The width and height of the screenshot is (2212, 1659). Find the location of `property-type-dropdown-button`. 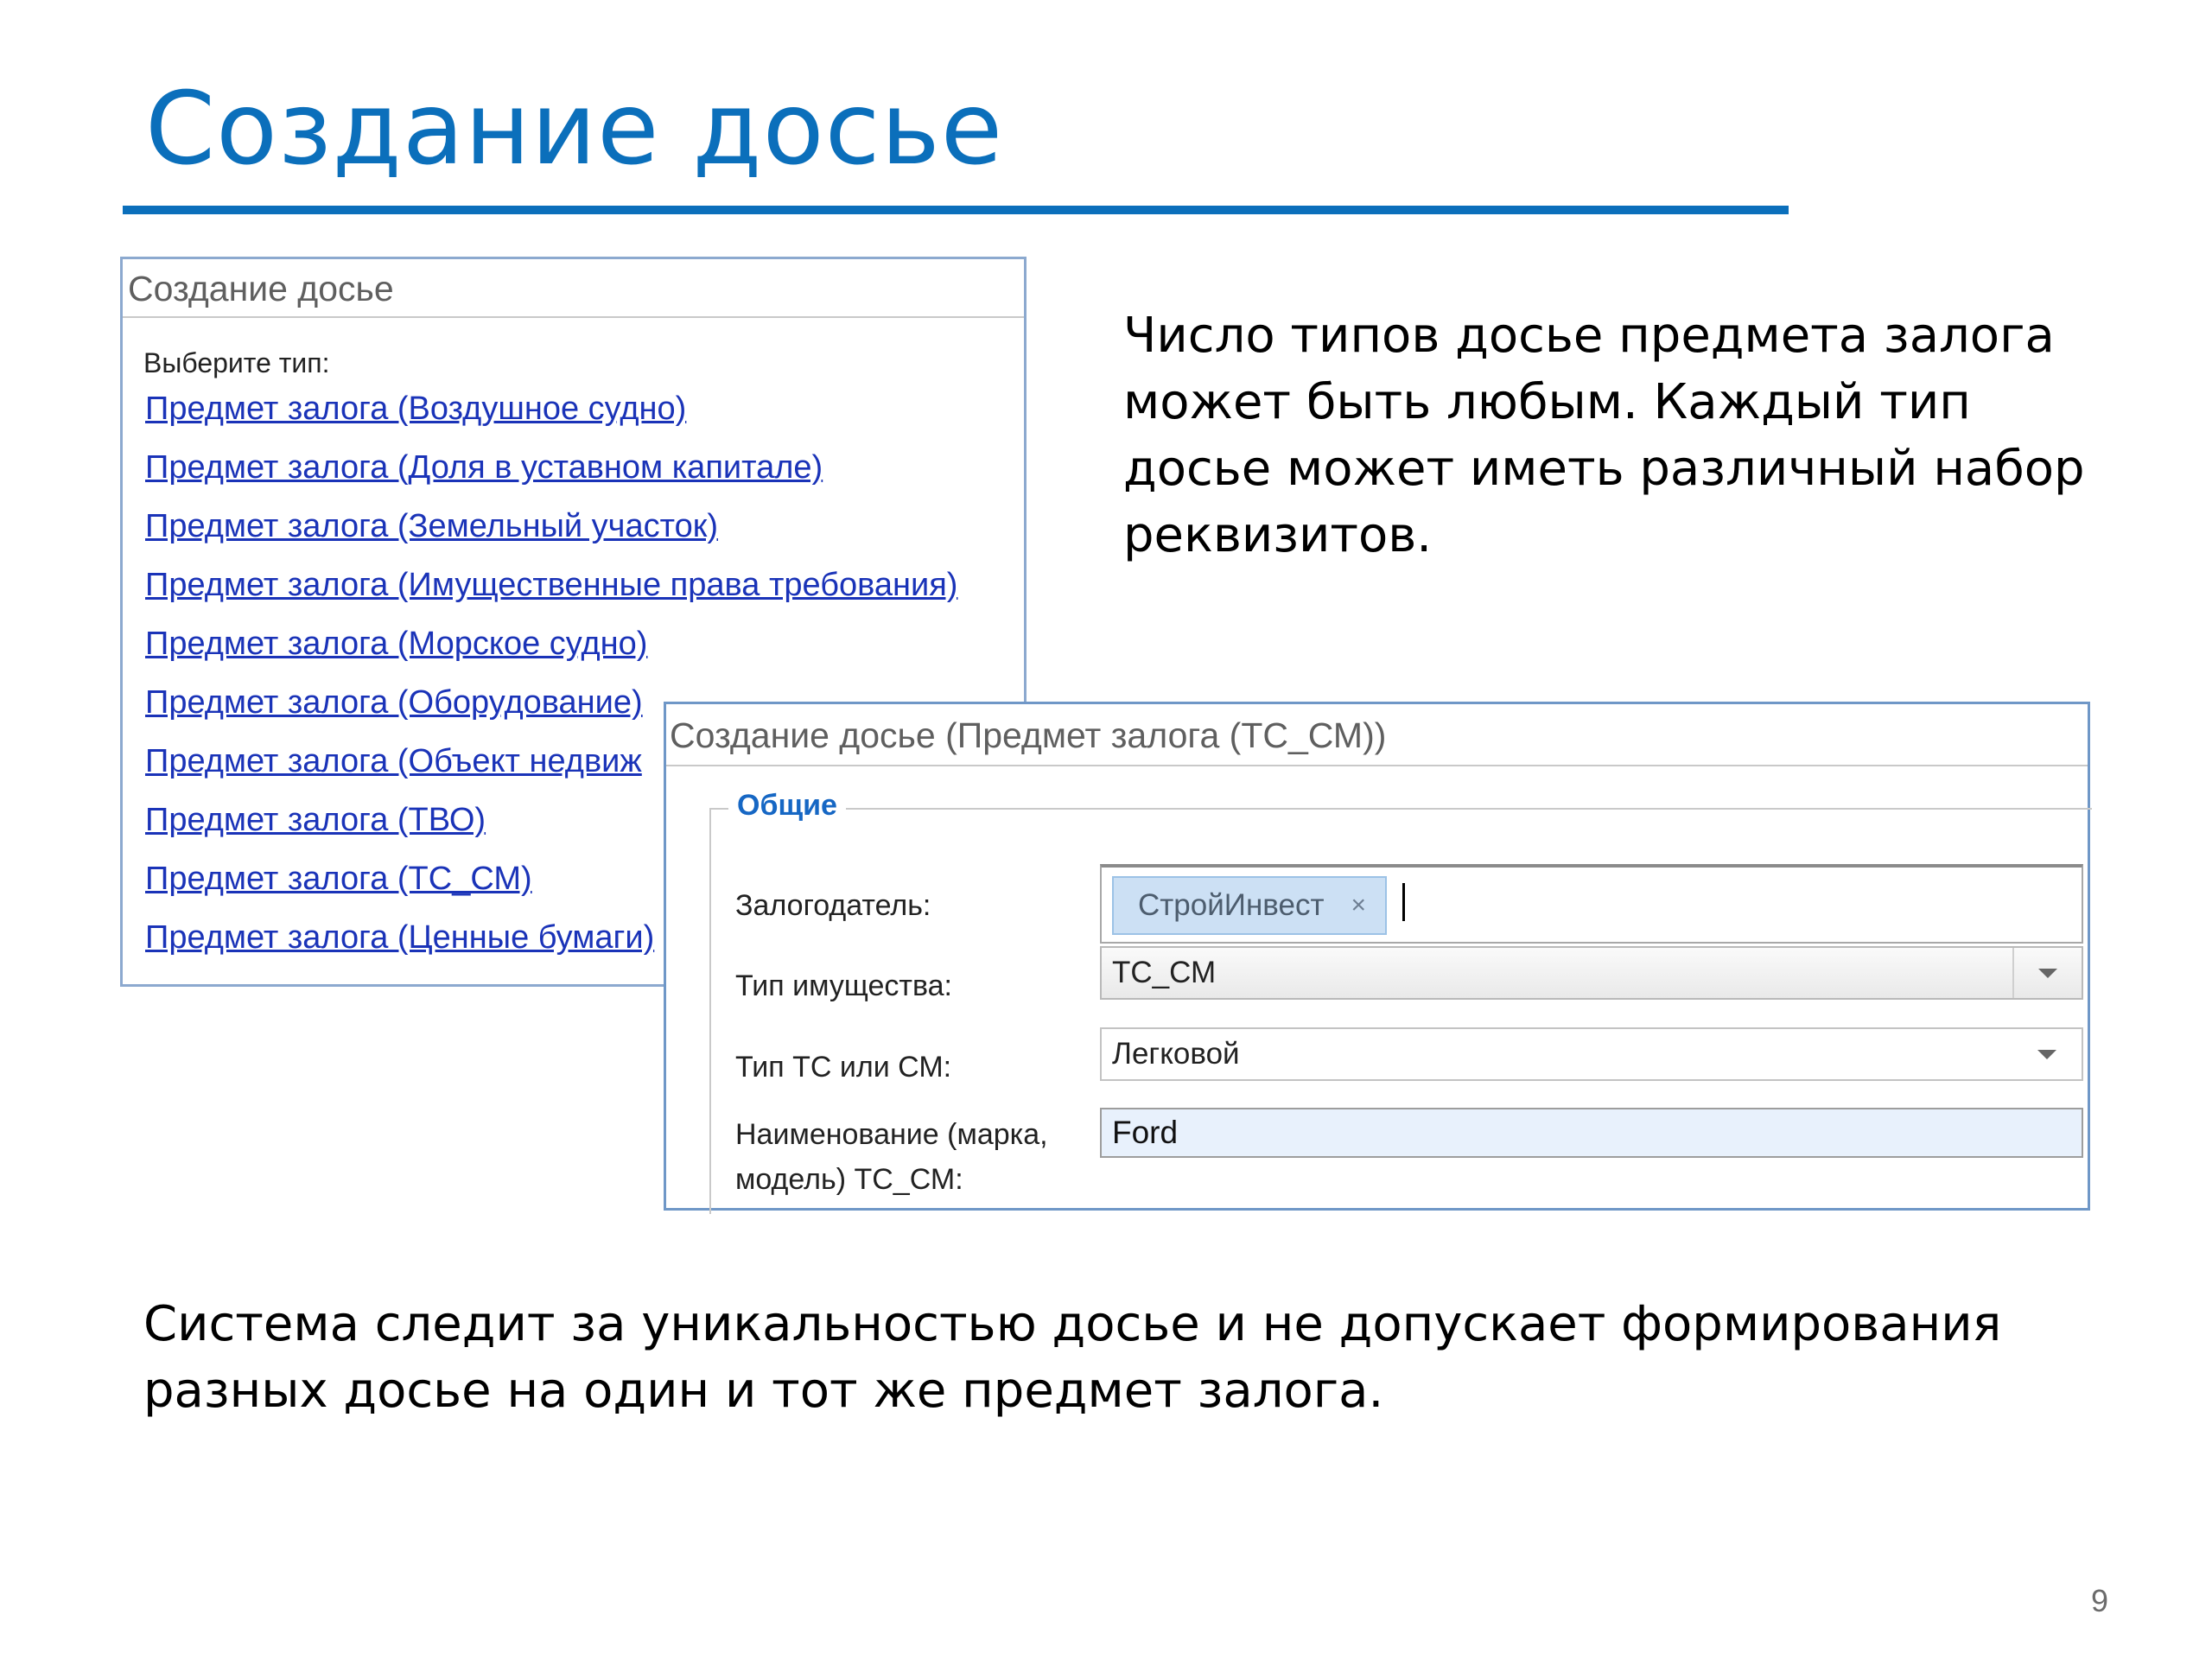

property-type-dropdown-button is located at coordinates (2047, 973).